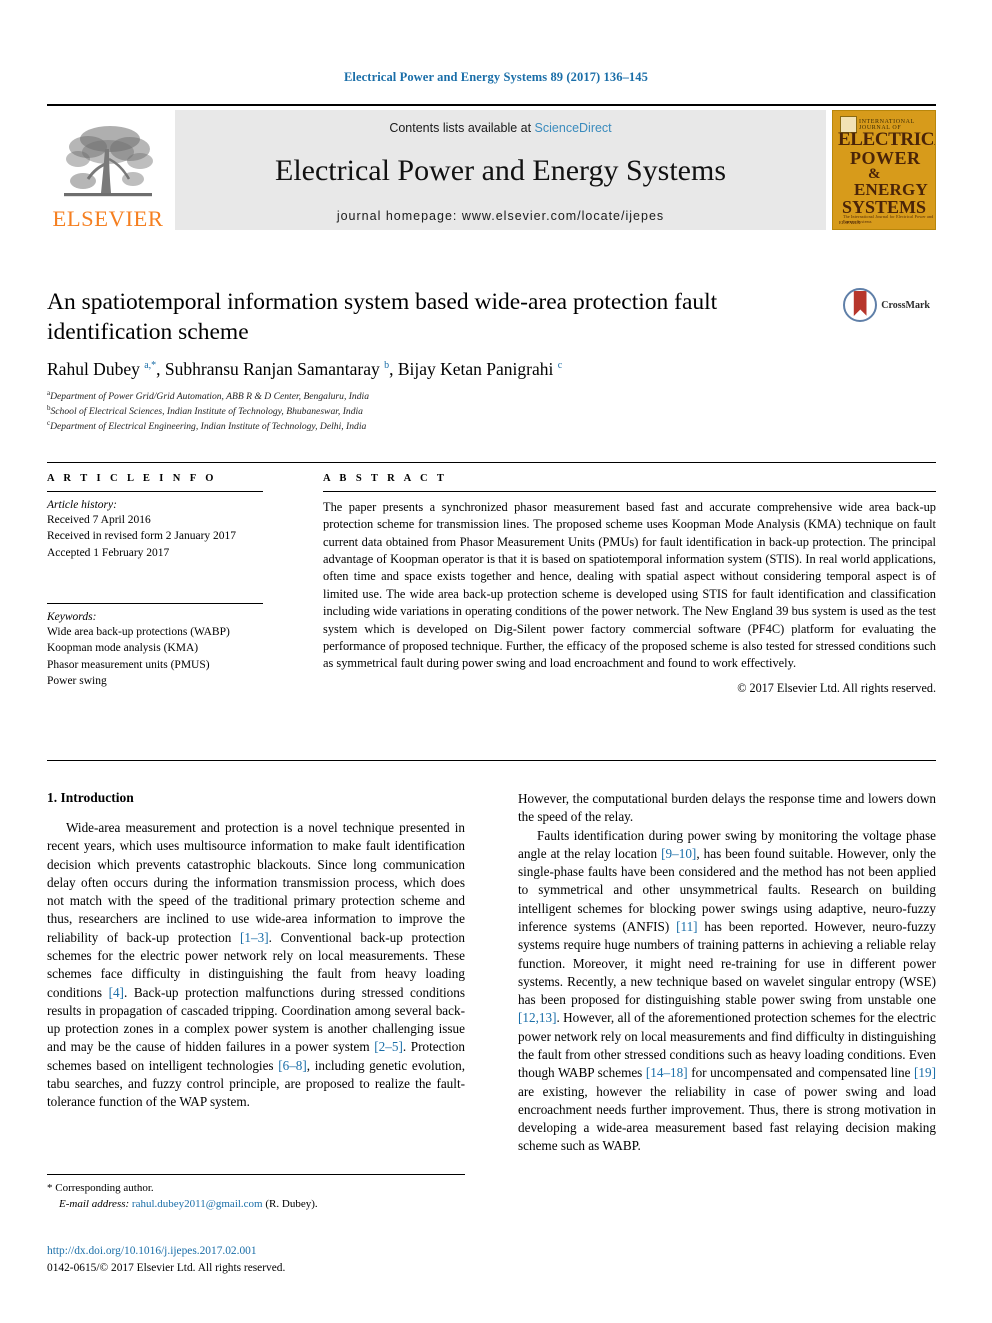  I want to click on email-link: rahul.dubey2011@gmail.com, so click(197, 1204).